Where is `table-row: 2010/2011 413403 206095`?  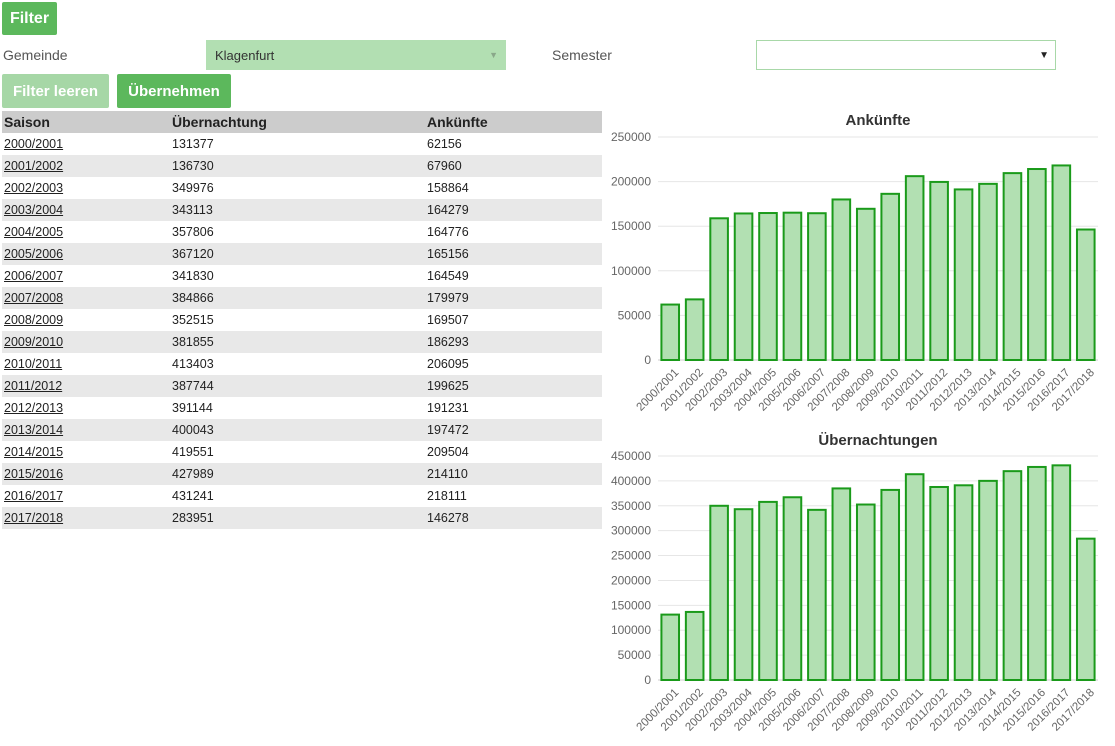 table-row: 2010/2011 413403 206095 is located at coordinates (302, 364).